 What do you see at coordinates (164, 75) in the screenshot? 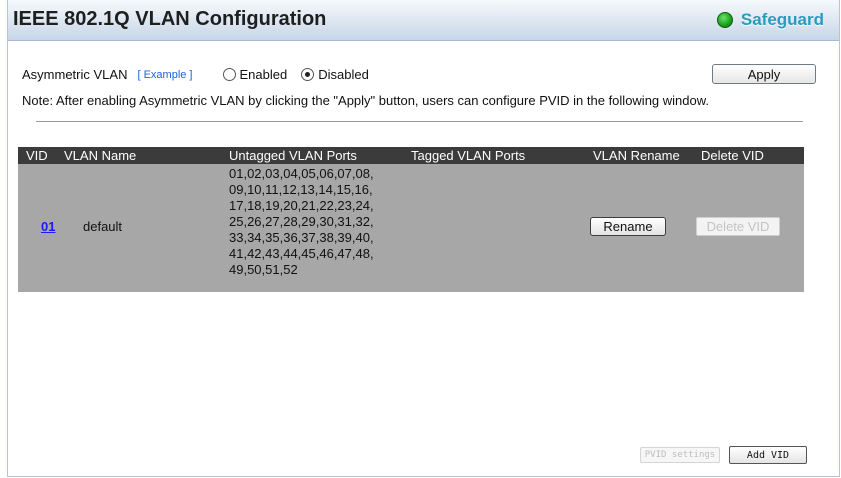
I see `example-link: [ Example ]` at bounding box center [164, 75].